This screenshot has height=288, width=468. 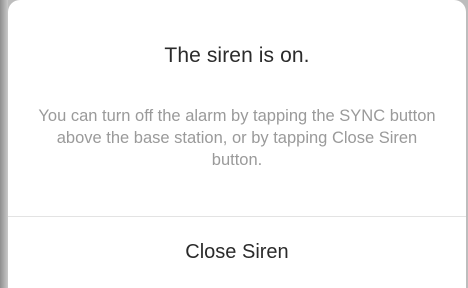 I want to click on background-overlay, so click(x=4, y=144).